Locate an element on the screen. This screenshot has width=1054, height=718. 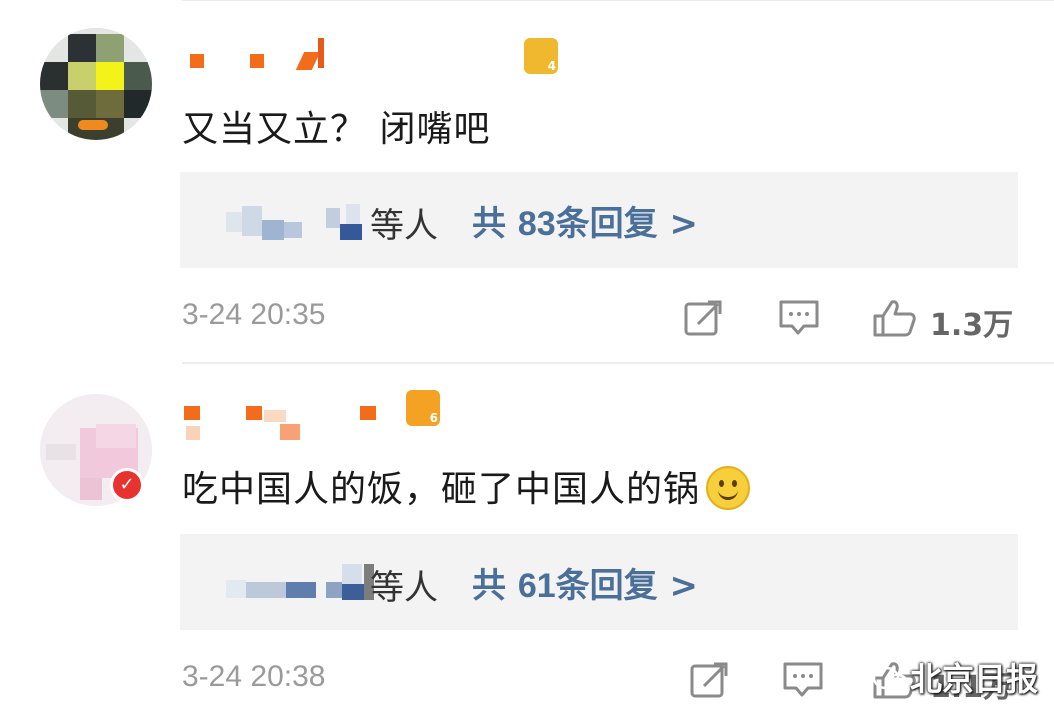
reply-count: 83 is located at coordinates (536, 224).